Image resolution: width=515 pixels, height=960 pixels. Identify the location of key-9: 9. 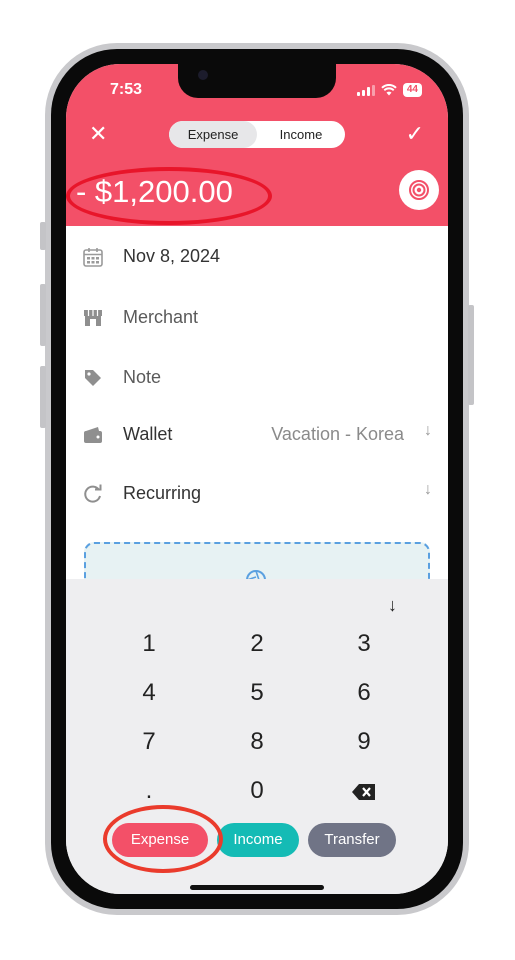
(364, 742).